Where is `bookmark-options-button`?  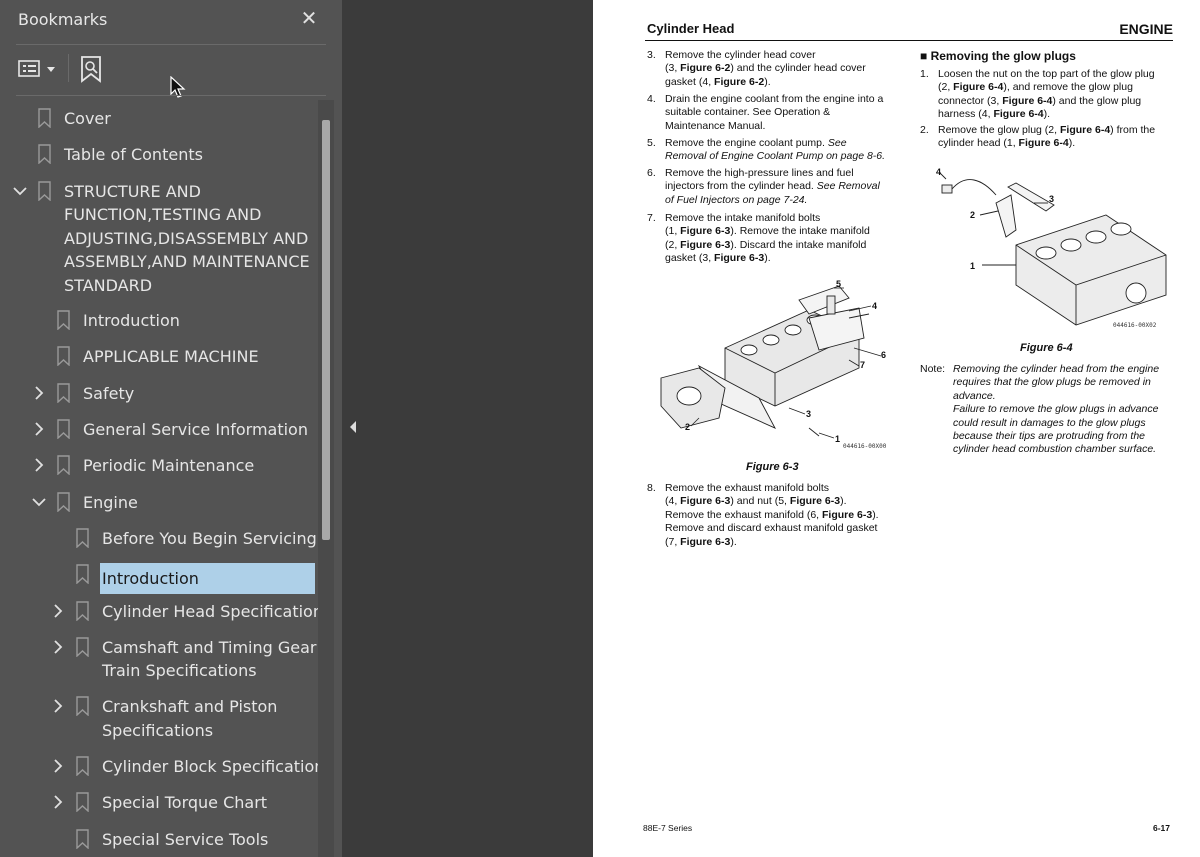 bookmark-options-button is located at coordinates (39, 69).